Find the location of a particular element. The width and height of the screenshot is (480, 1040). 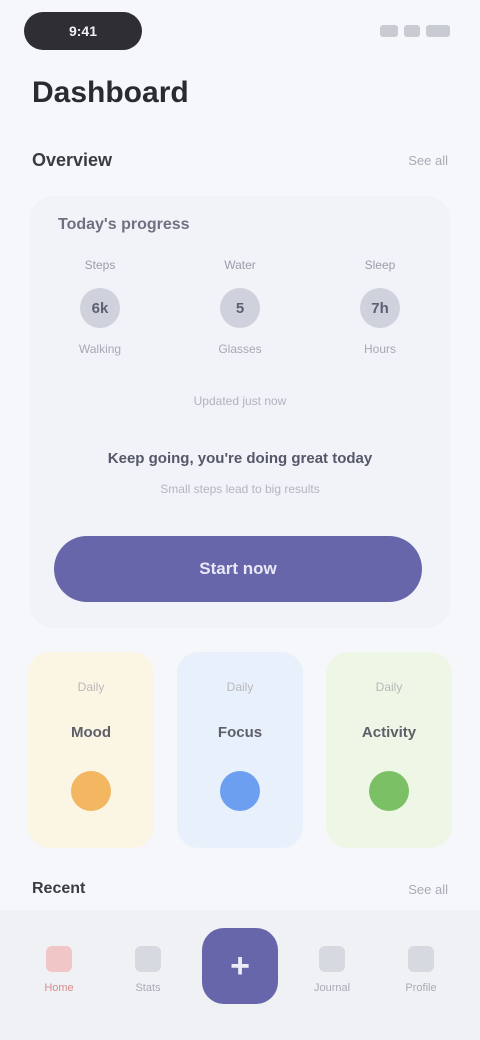

tab-label: Home is located at coordinates (59, 988).